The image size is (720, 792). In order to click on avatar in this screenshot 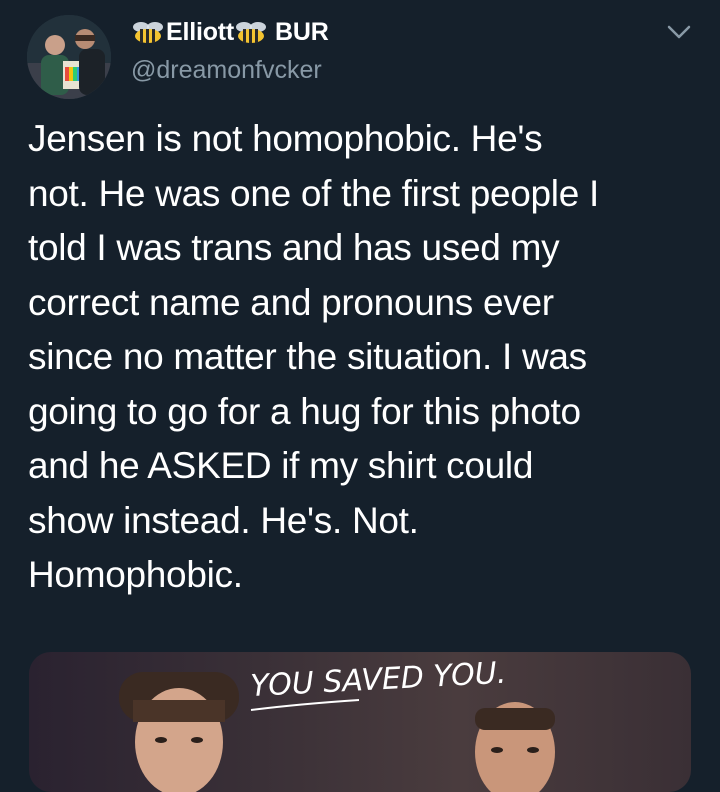, I will do `click(69, 57)`.